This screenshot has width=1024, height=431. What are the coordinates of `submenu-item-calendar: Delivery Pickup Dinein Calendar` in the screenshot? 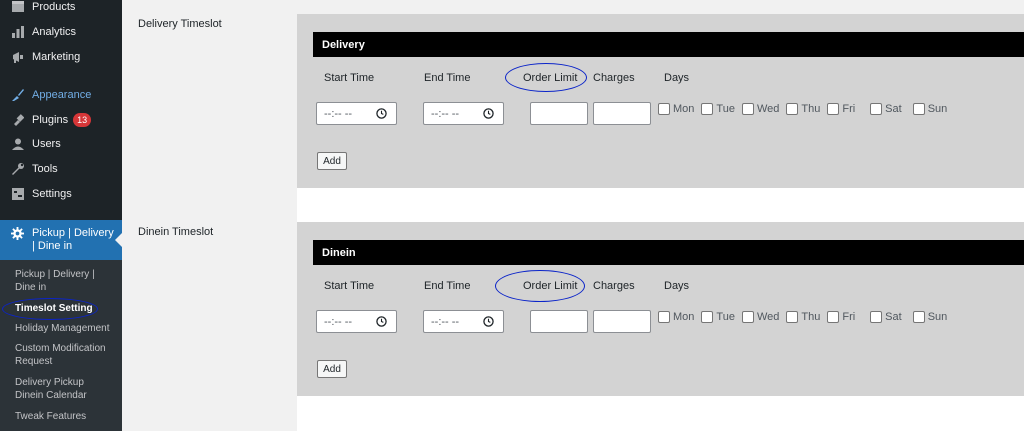 It's located at (65, 389).